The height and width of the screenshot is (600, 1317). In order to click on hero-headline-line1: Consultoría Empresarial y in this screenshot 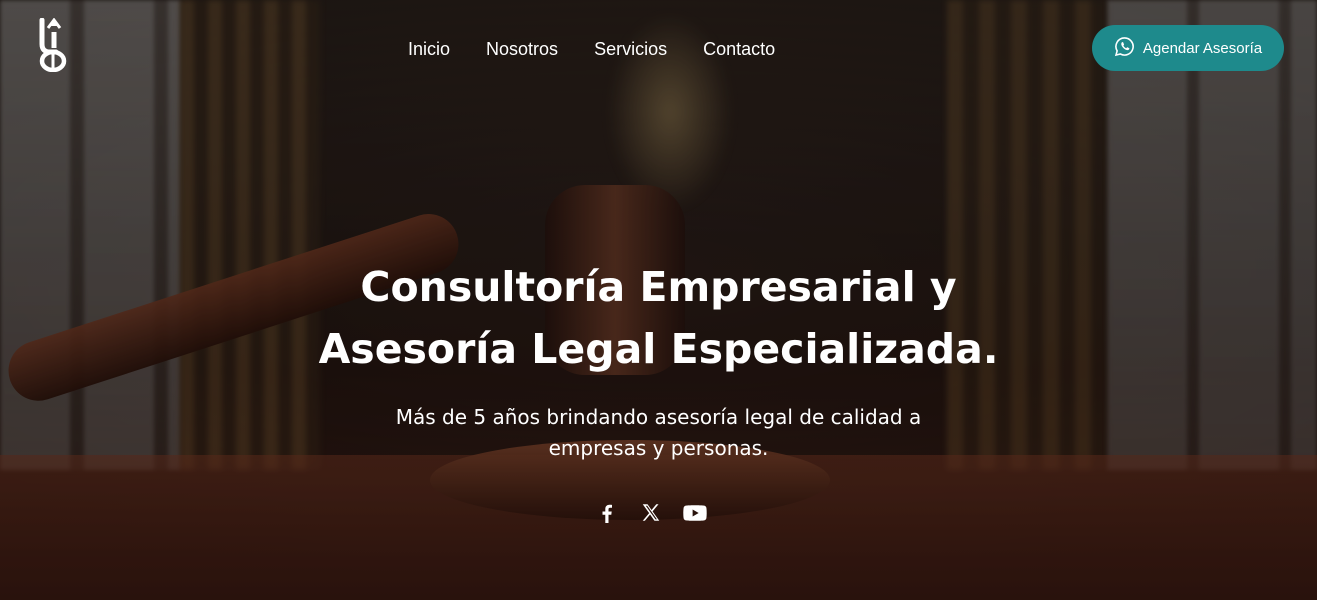, I will do `click(658, 287)`.